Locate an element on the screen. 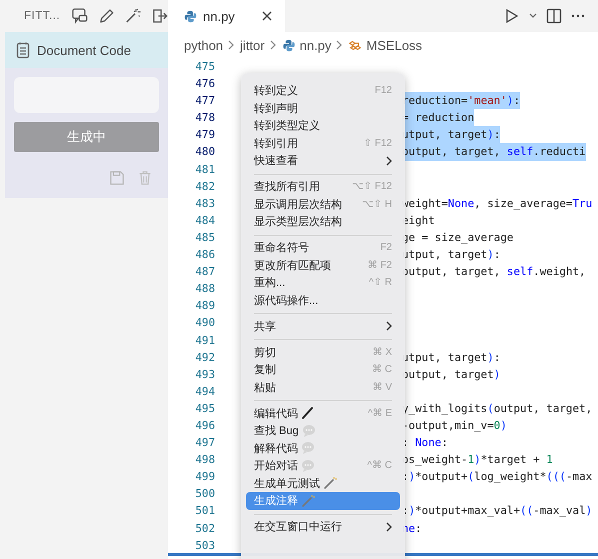  code-line: ne: is located at coordinates (412, 528).